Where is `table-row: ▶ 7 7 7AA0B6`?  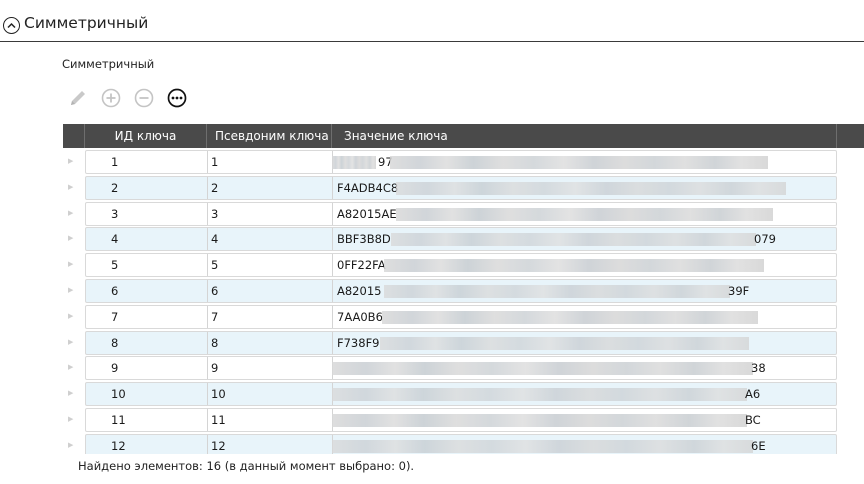
table-row: ▶ 7 7 7AA0B6 is located at coordinates (463, 316).